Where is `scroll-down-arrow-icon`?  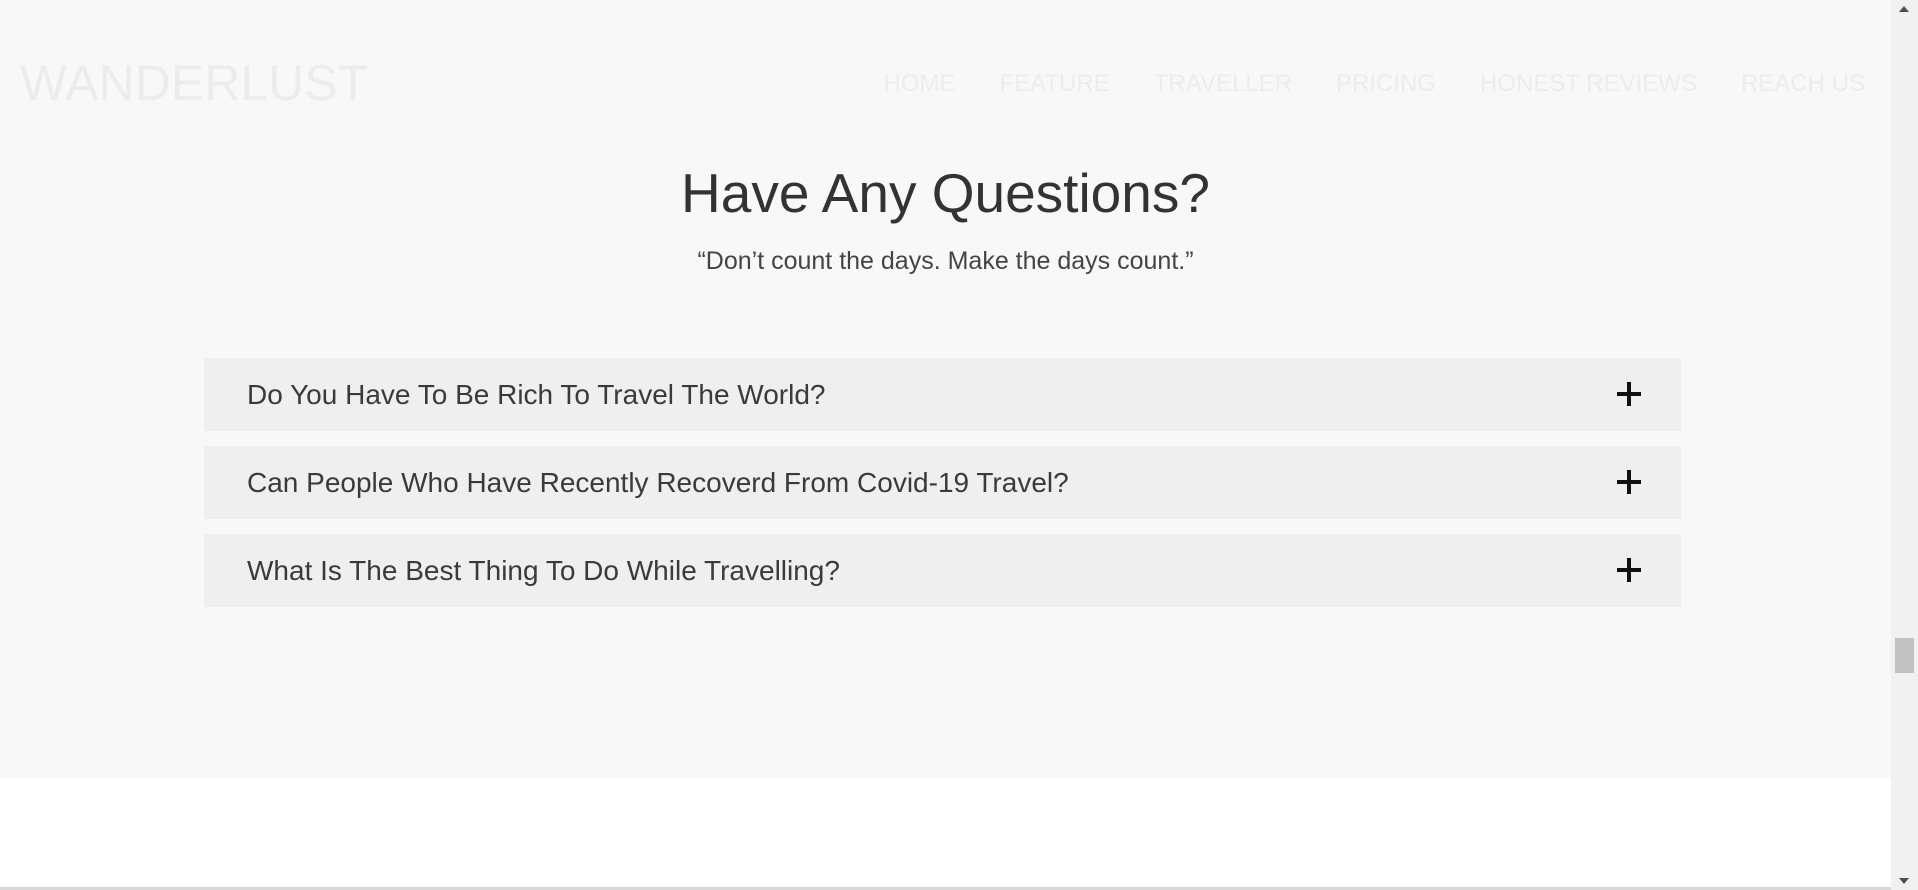 scroll-down-arrow-icon is located at coordinates (1904, 880).